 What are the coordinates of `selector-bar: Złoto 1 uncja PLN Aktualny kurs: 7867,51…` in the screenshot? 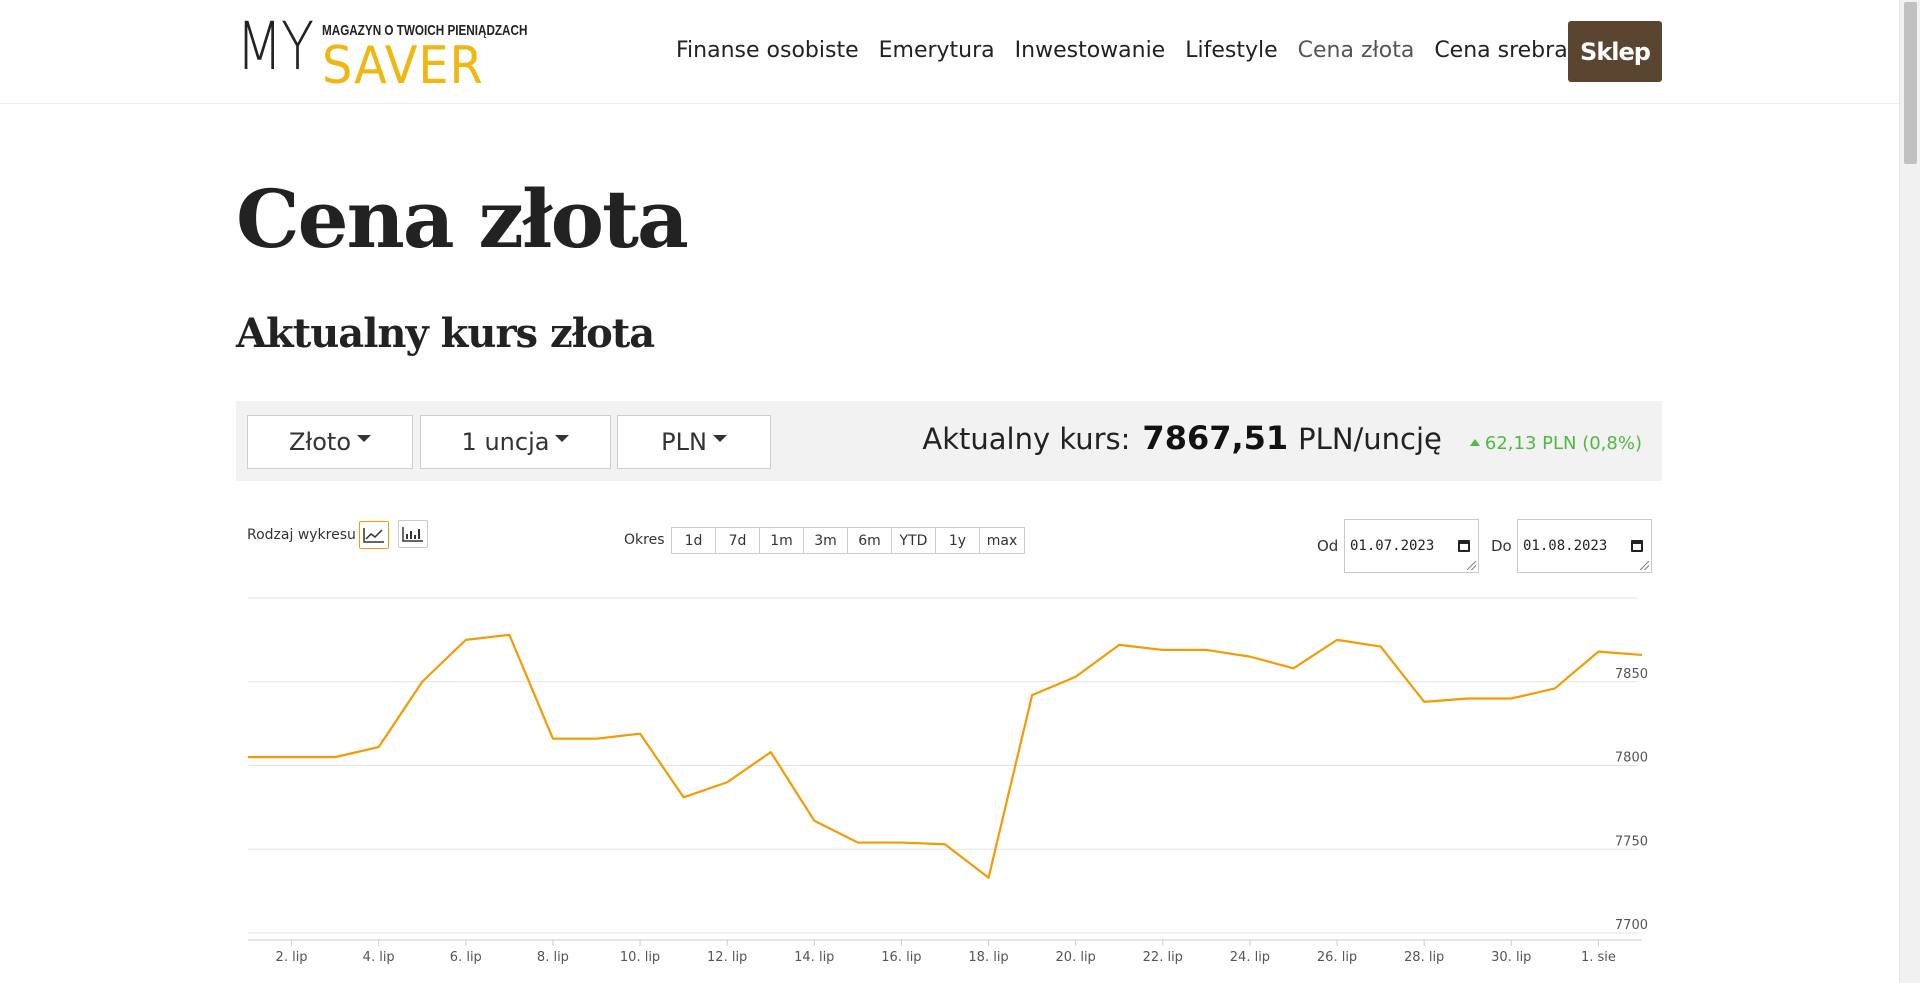 It's located at (949, 441).